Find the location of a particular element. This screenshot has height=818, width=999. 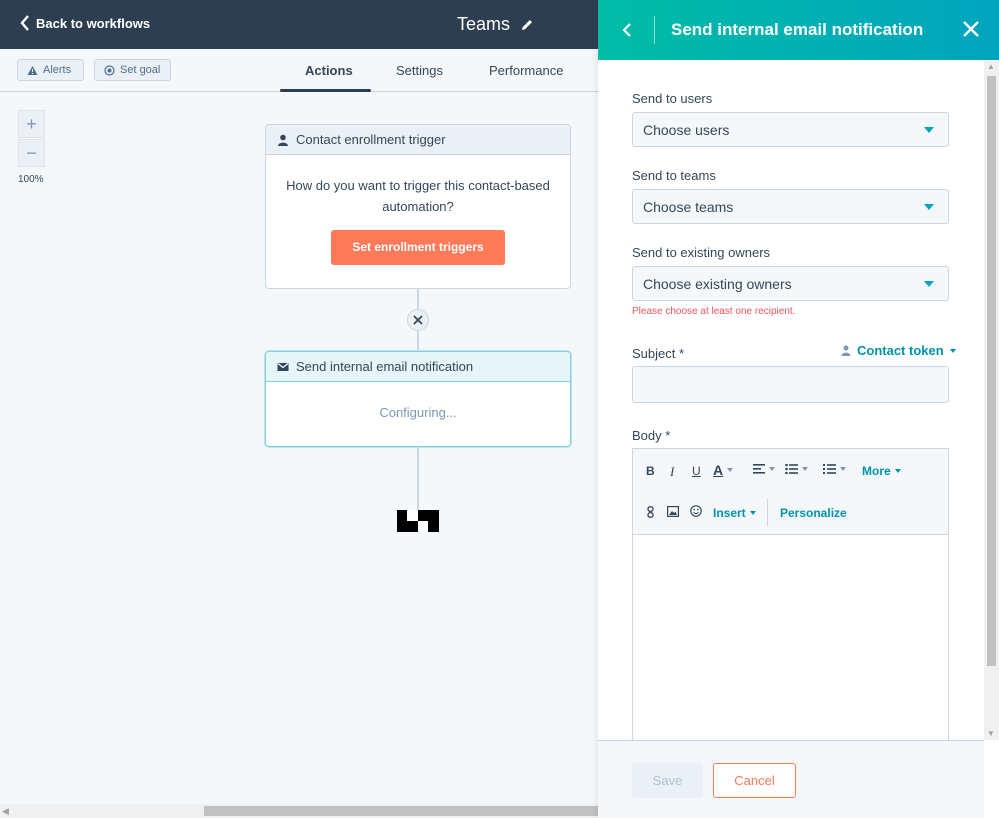

body-editor: B I U A More Insert Personalize is located at coordinates (790, 594).